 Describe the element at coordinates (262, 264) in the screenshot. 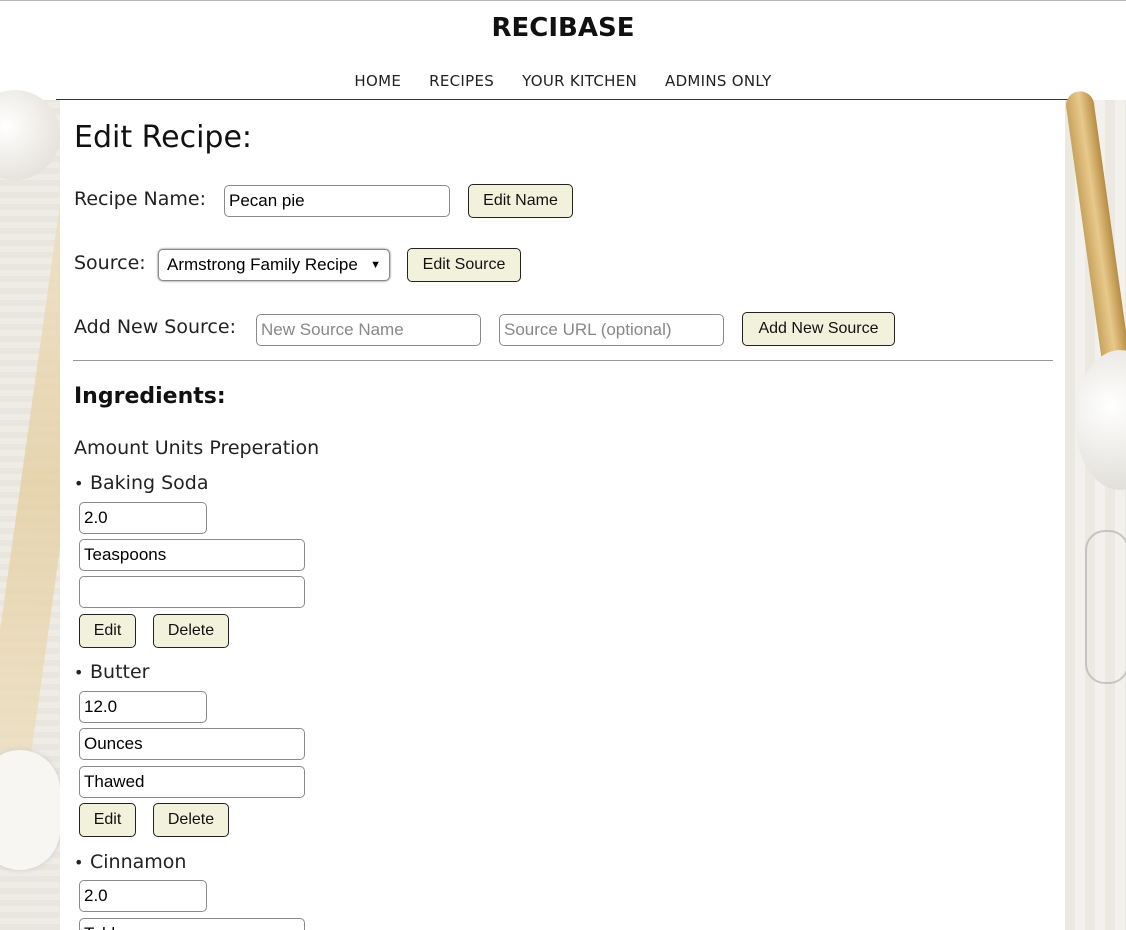

I see `source-selected-value: Armstrong Family Recipe` at that location.